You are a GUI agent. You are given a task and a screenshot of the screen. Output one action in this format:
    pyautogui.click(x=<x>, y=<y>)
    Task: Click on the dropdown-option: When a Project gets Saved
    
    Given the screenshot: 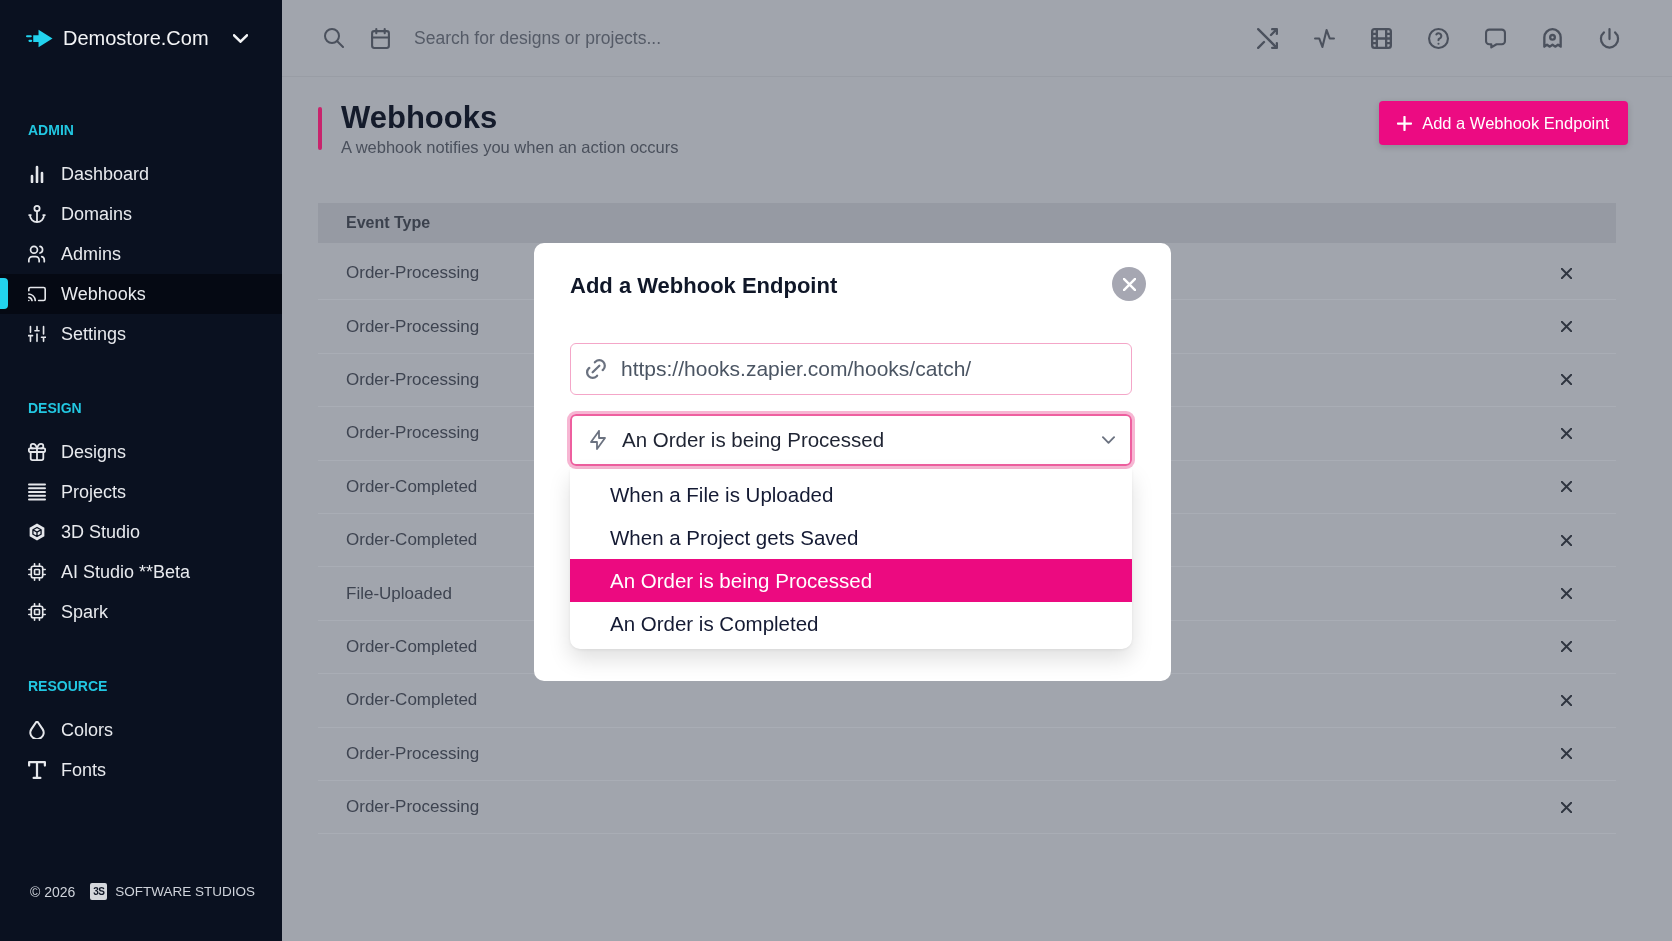 What is the action you would take?
    pyautogui.click(x=851, y=537)
    